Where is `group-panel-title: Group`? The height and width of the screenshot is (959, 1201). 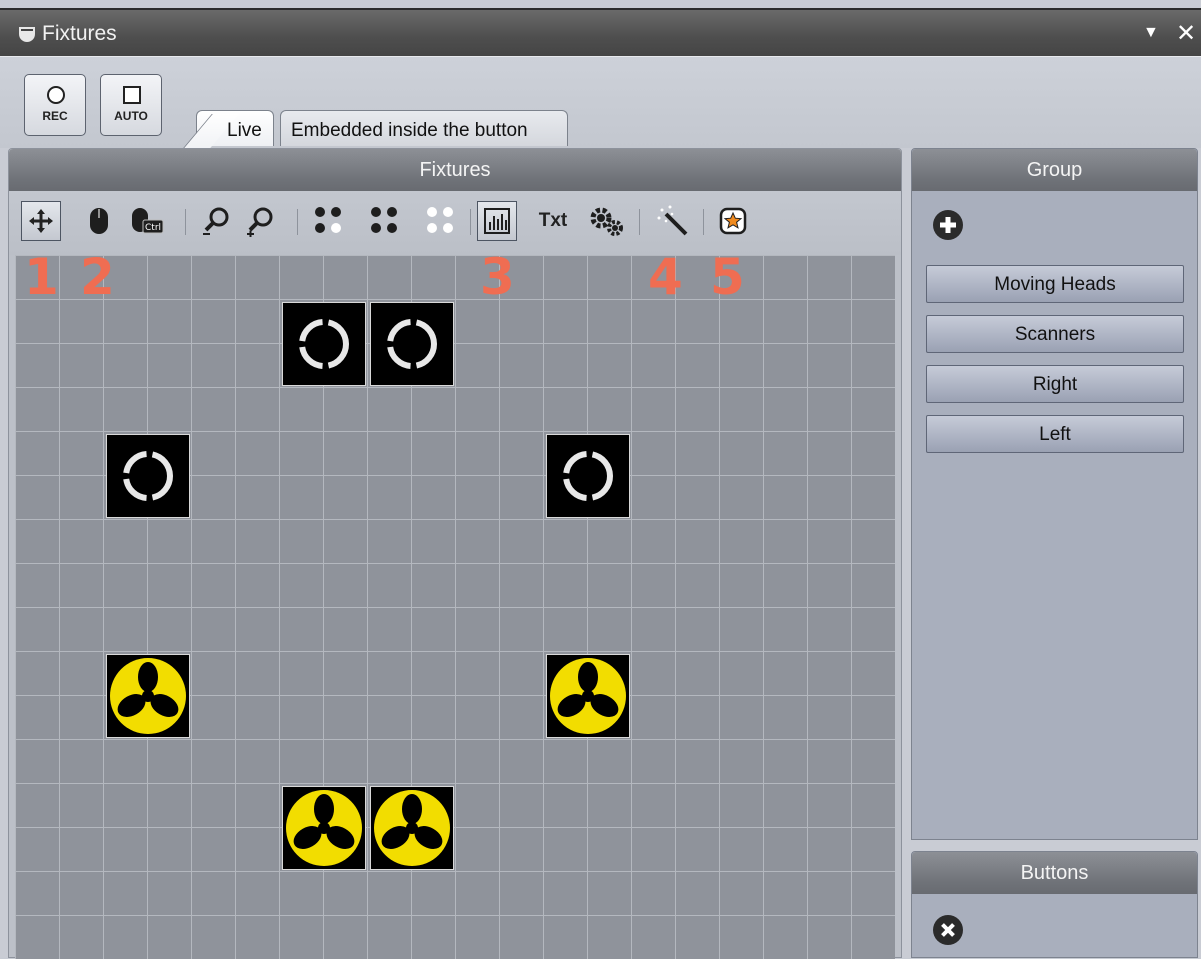
group-panel-title: Group is located at coordinates (1054, 170).